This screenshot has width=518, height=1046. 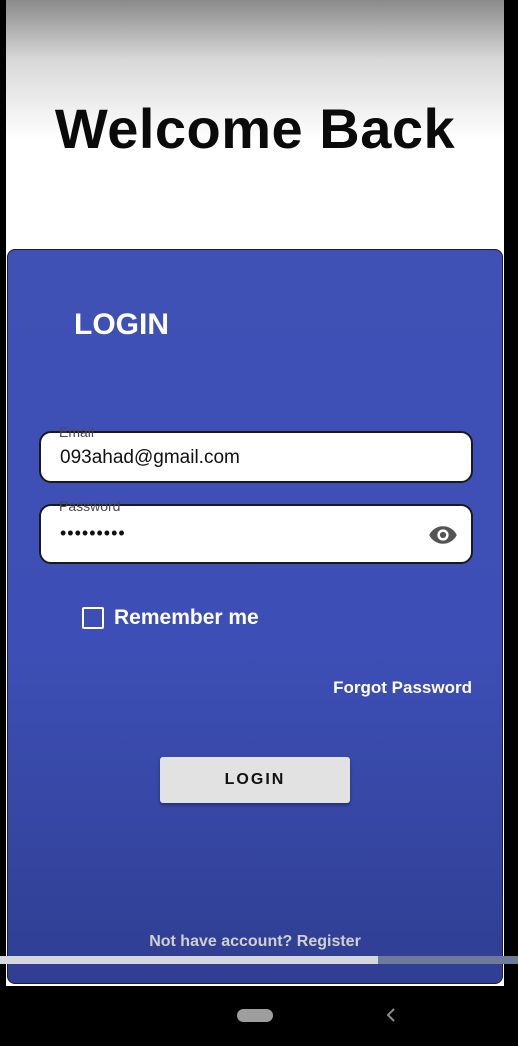 I want to click on forgot-password-link: Forgot Password, so click(x=402, y=688).